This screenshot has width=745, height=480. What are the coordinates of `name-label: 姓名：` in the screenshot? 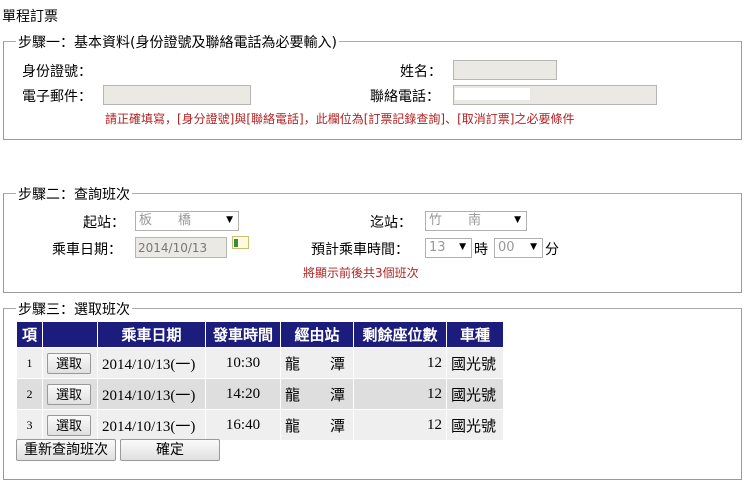 It's located at (421, 72).